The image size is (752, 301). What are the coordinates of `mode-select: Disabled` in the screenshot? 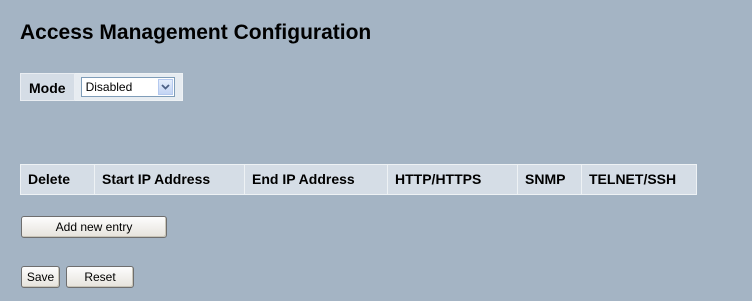 It's located at (127, 87).